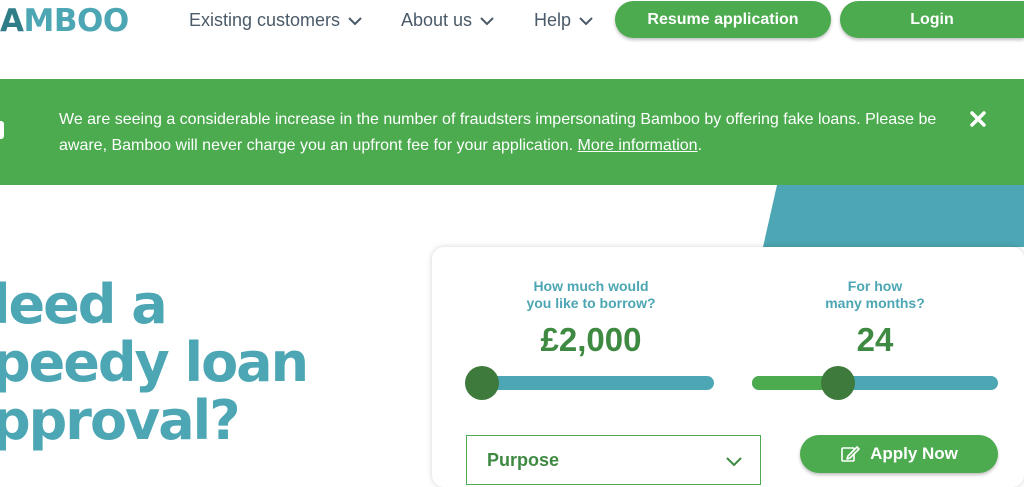 This screenshot has width=1024, height=487. I want to click on borrow-question-line-2: you like to borrow?, so click(591, 303).